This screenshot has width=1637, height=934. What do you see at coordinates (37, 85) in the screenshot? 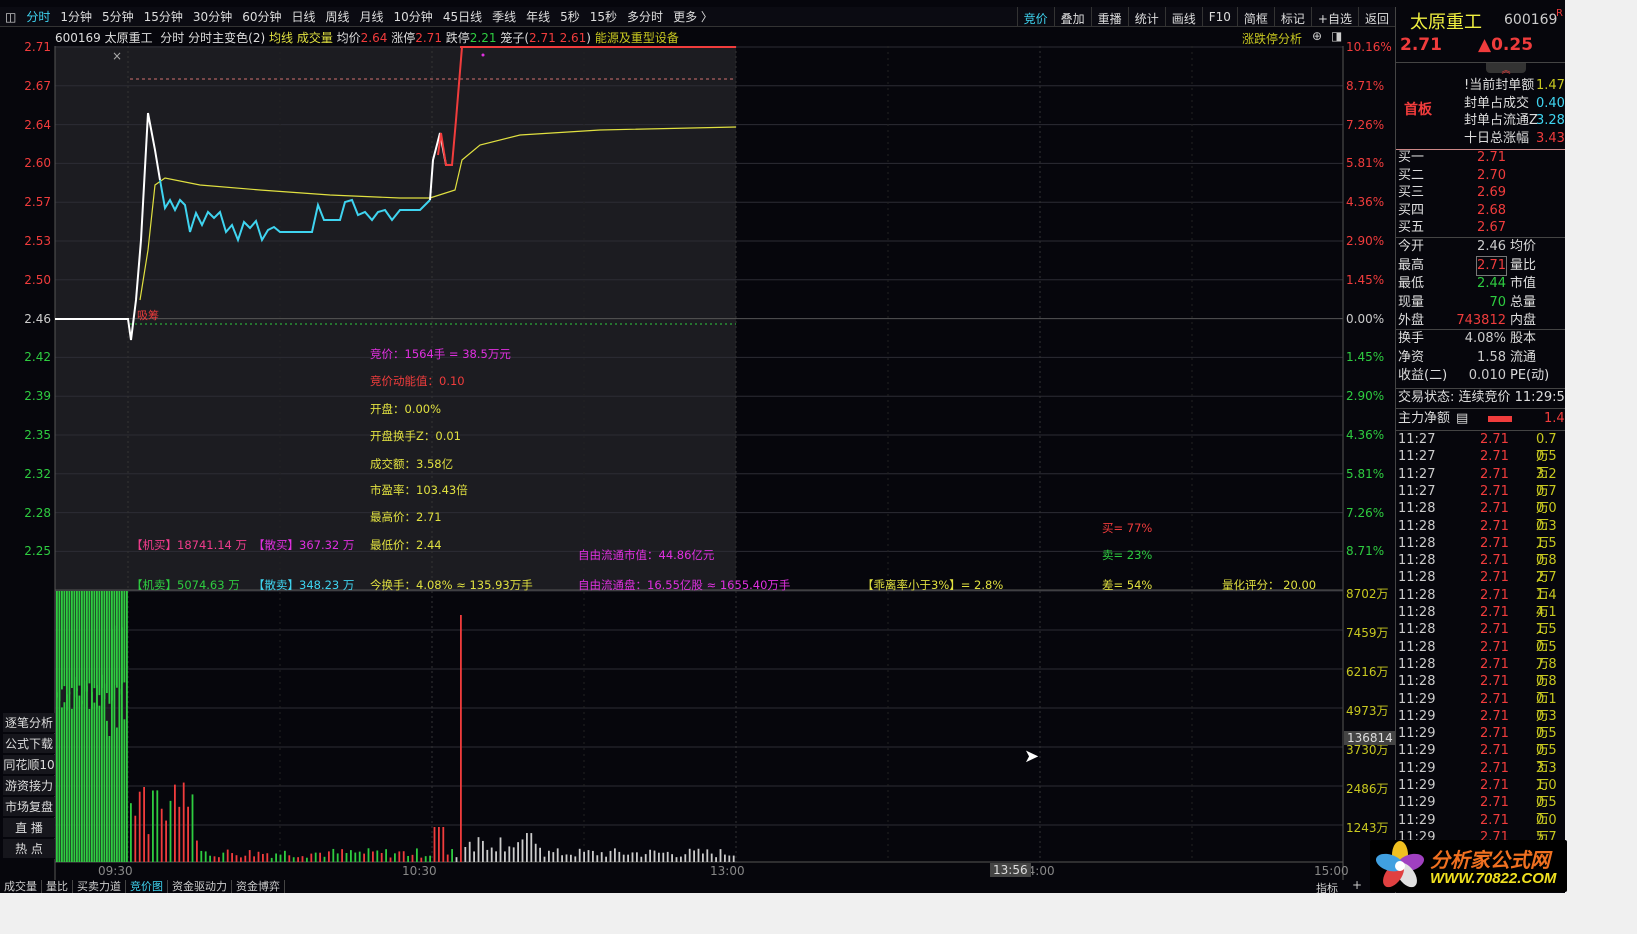
I see `price-tick: 2.67` at bounding box center [37, 85].